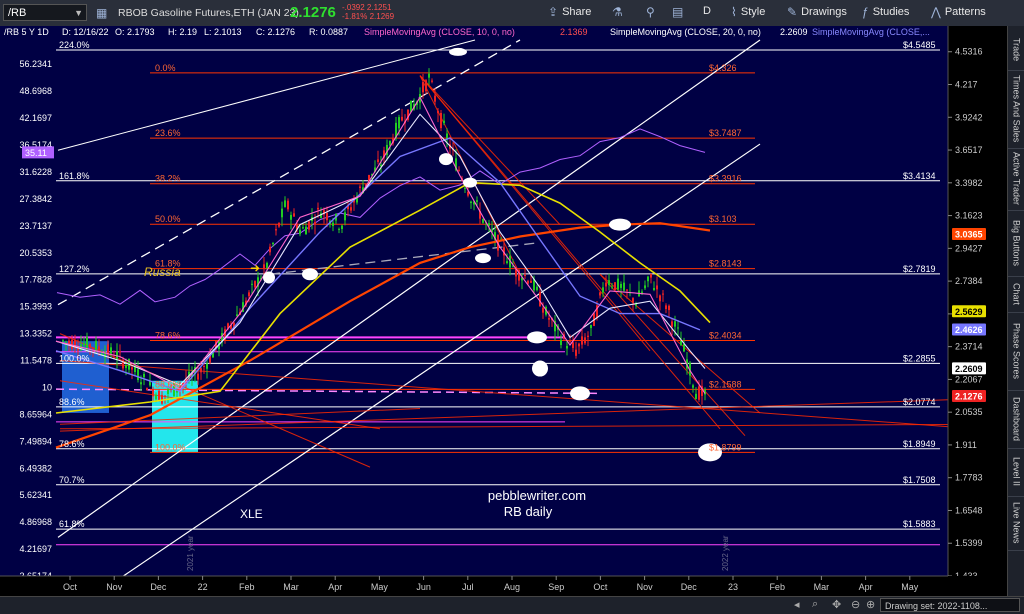 The image size is (1024, 614). What do you see at coordinates (74, 176) in the screenshot?
I see `fib-left-label: 161.8%` at bounding box center [74, 176].